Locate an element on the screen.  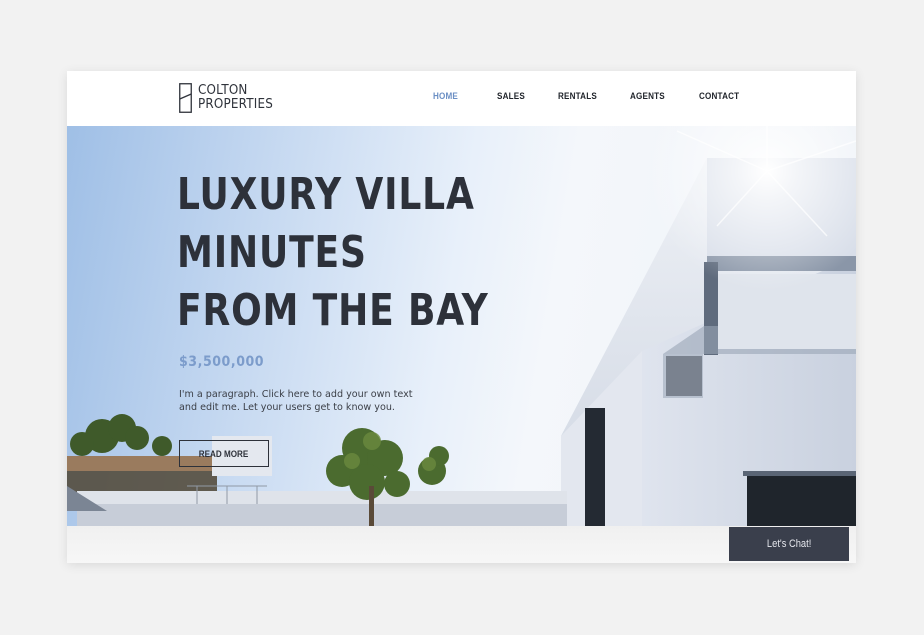
read-more-label: READ MORE is located at coordinates (224, 453).